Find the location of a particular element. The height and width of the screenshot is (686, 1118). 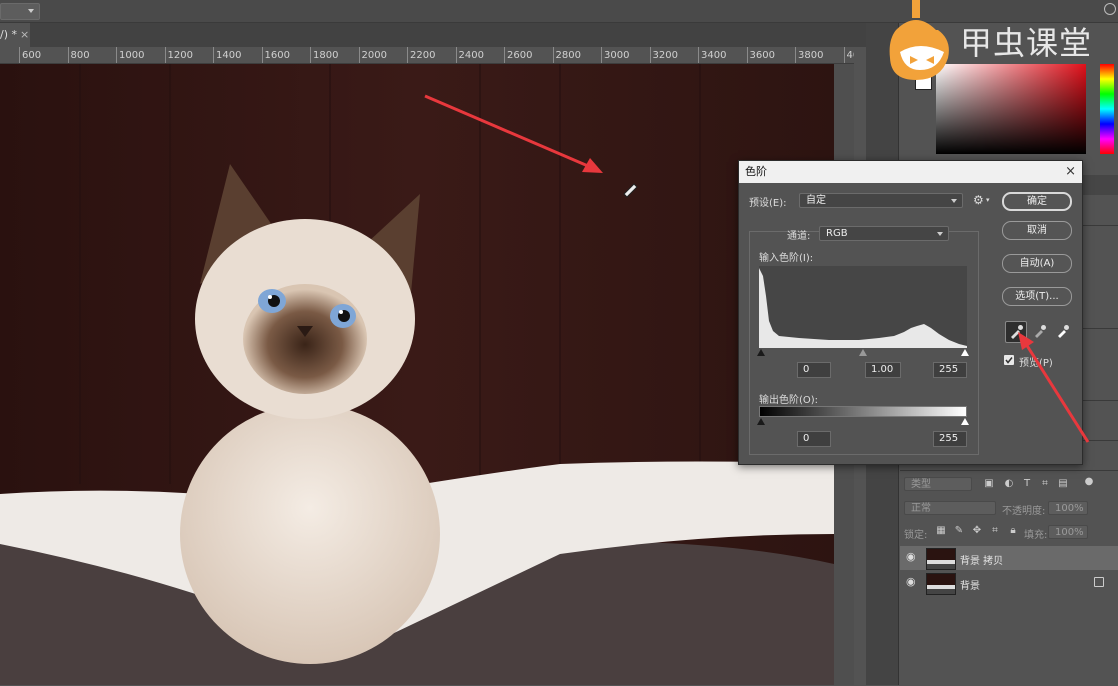

output-black-slider is located at coordinates (761, 421).